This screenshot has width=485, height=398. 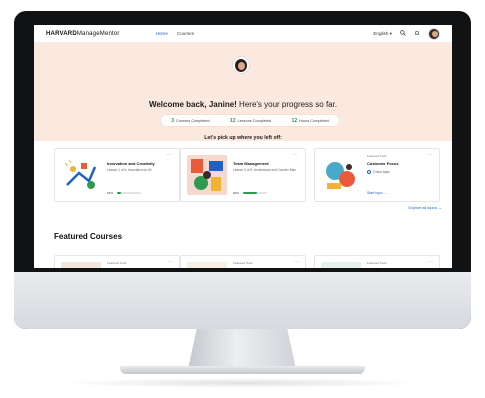 I want to click on hero-avatar, so click(x=241, y=65).